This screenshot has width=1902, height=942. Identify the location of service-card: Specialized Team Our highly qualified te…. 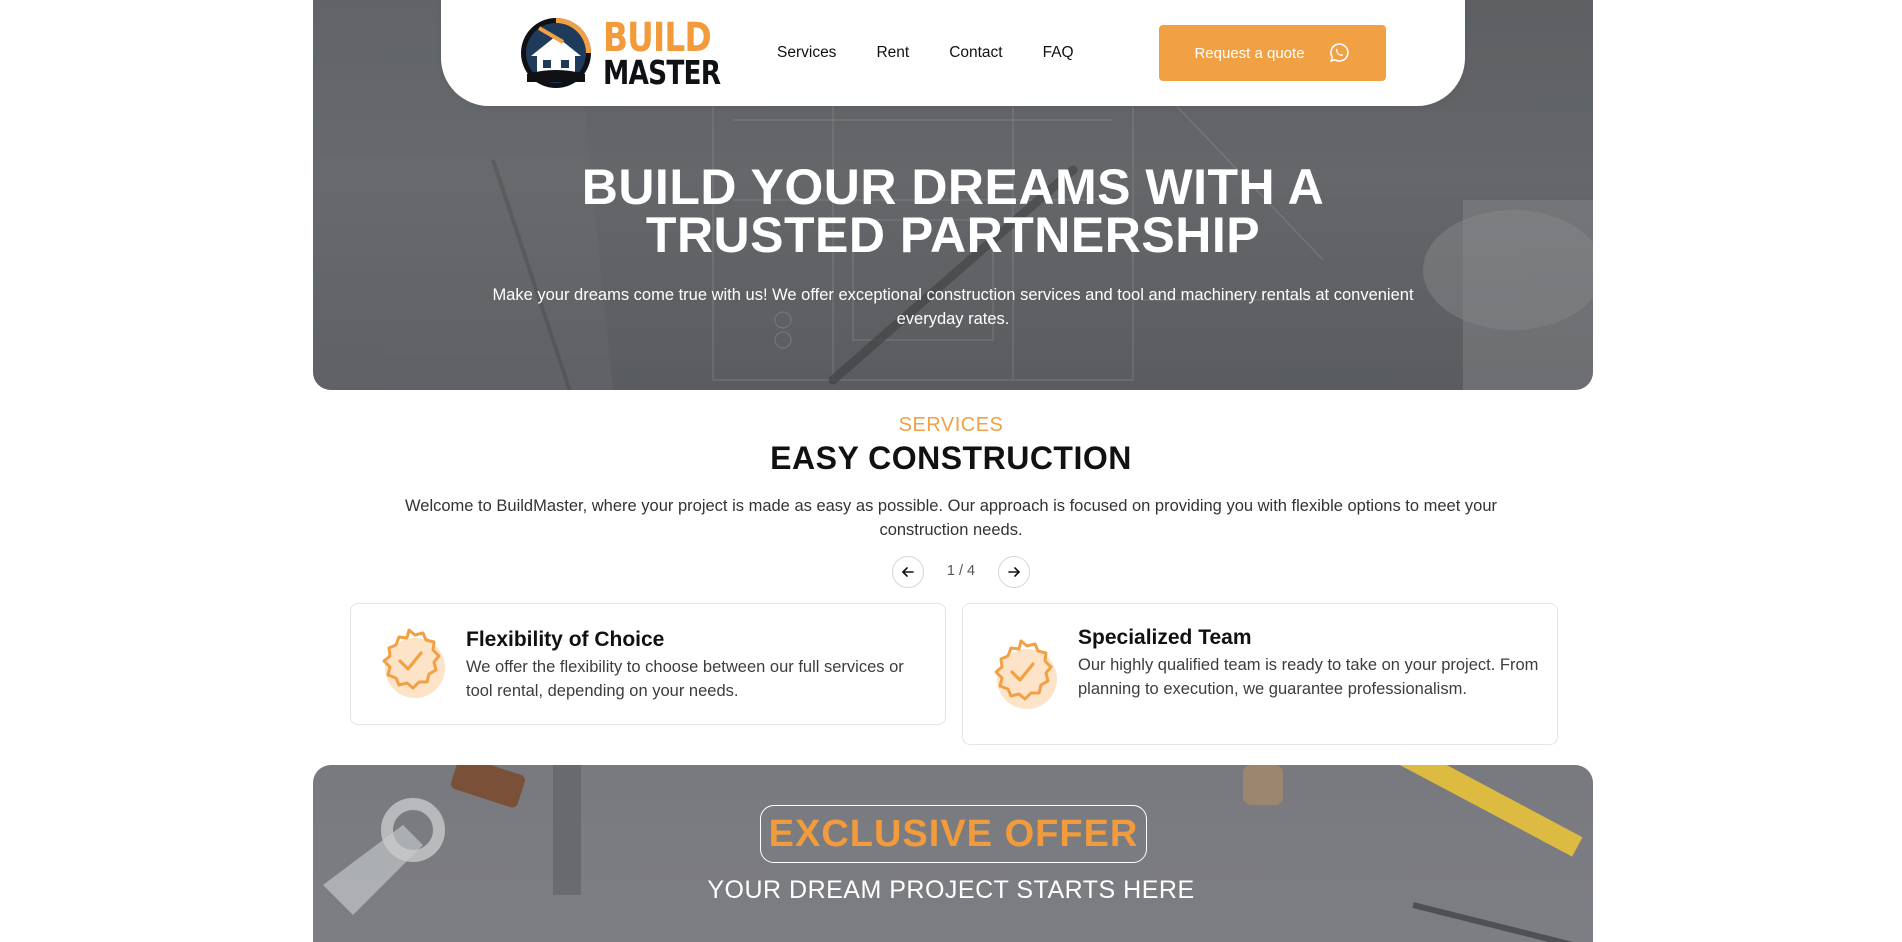
(1260, 674).